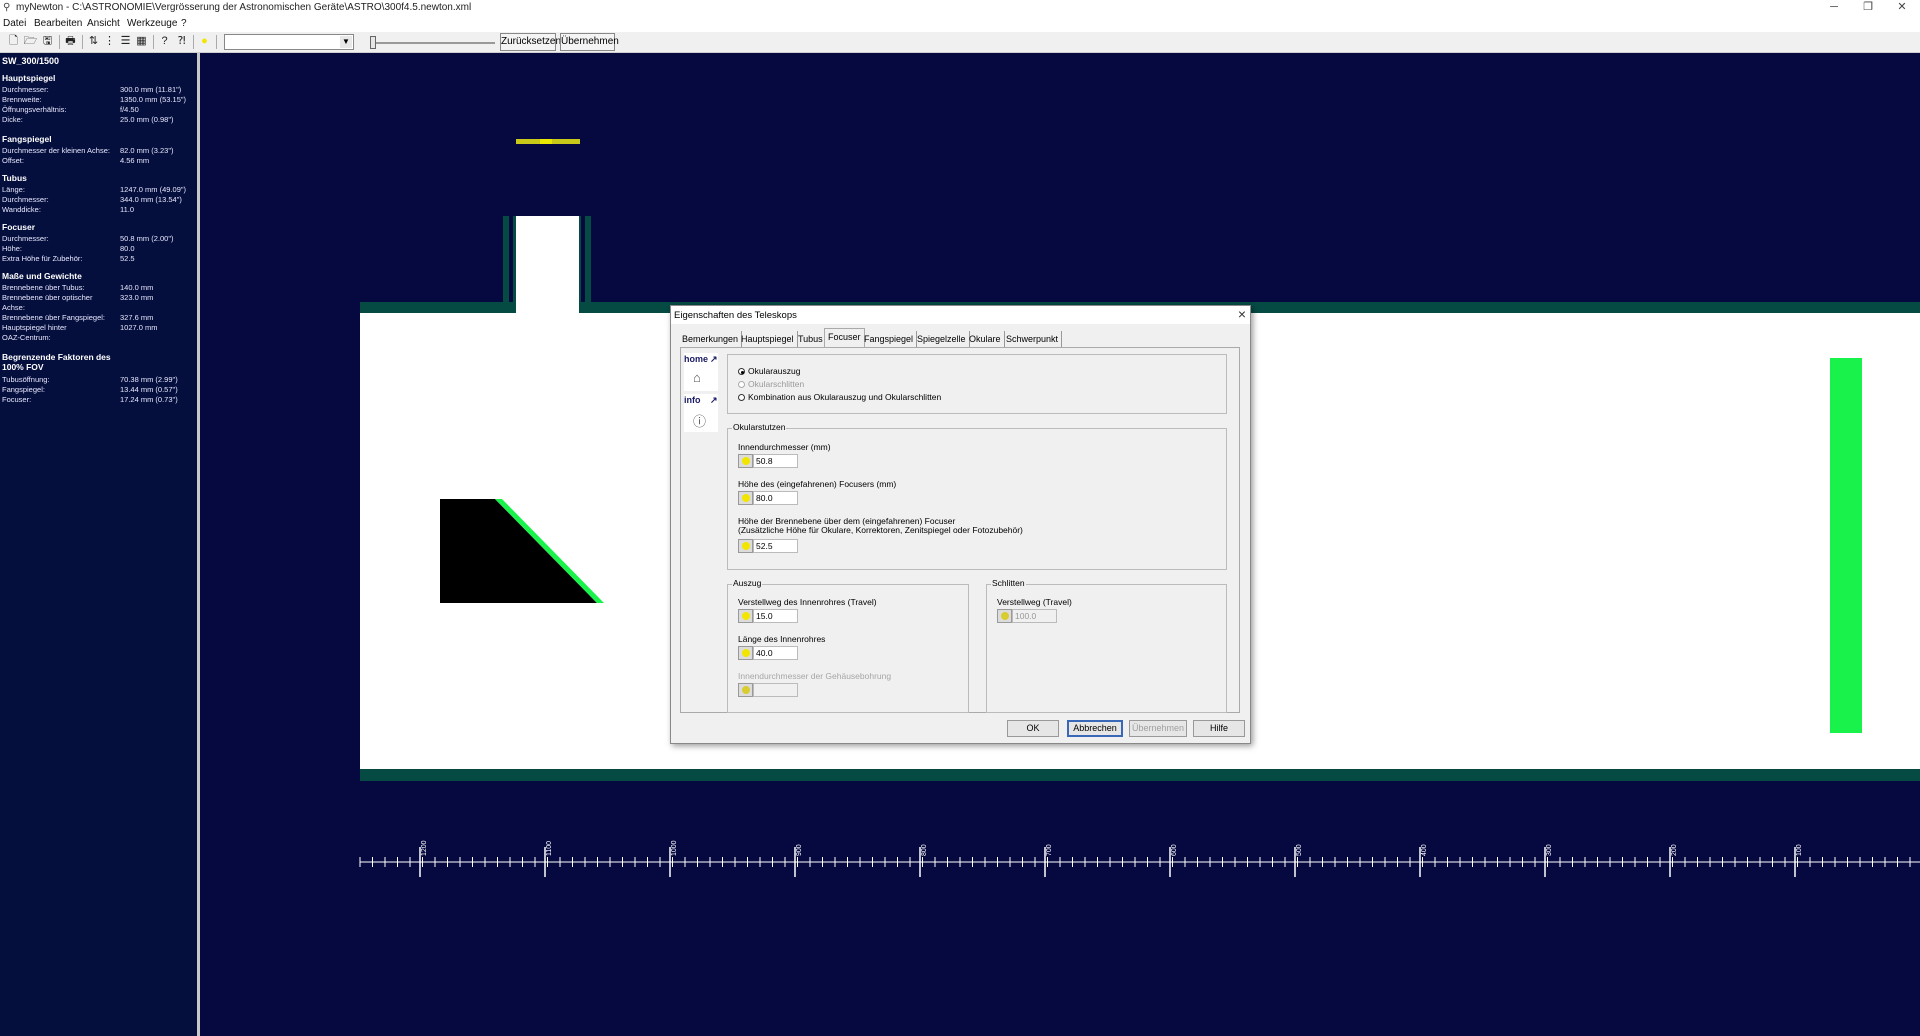  I want to click on apply-toolbar-button: Übernehmen, so click(589, 42).